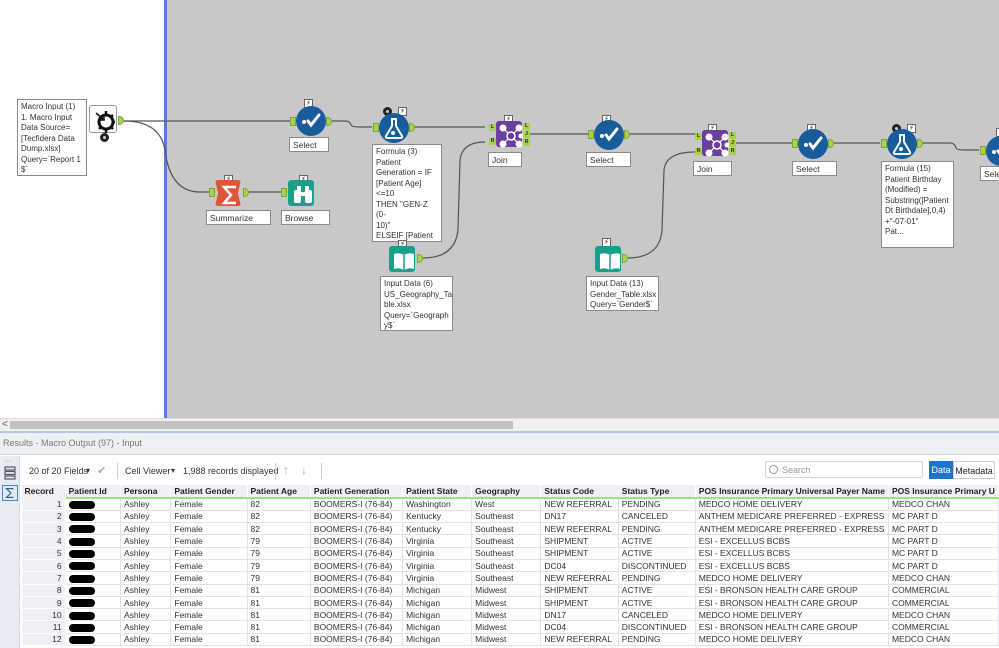  What do you see at coordinates (238, 217) in the screenshot?
I see `summarize55-label: Summarize (55)` at bounding box center [238, 217].